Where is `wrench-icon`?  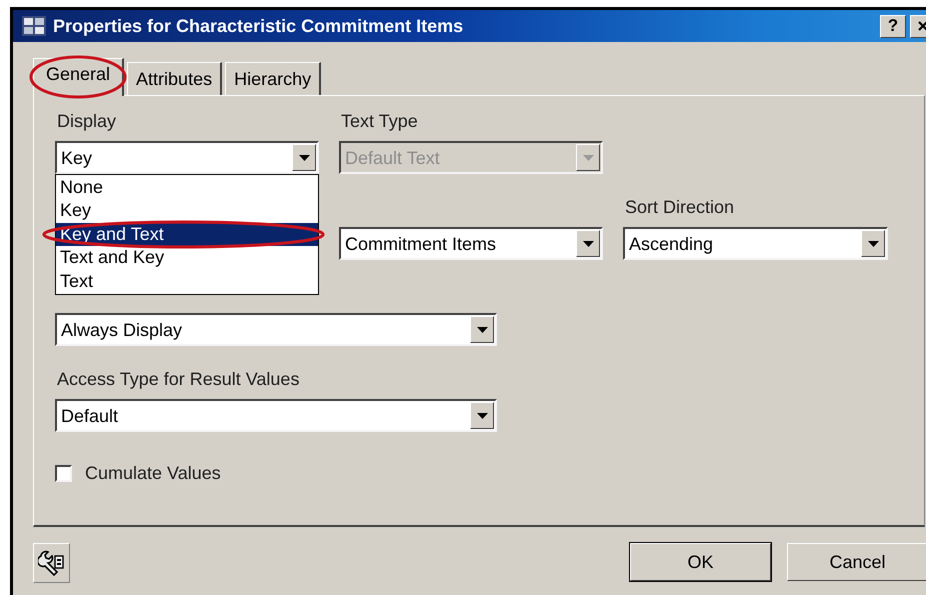 wrench-icon is located at coordinates (51, 563).